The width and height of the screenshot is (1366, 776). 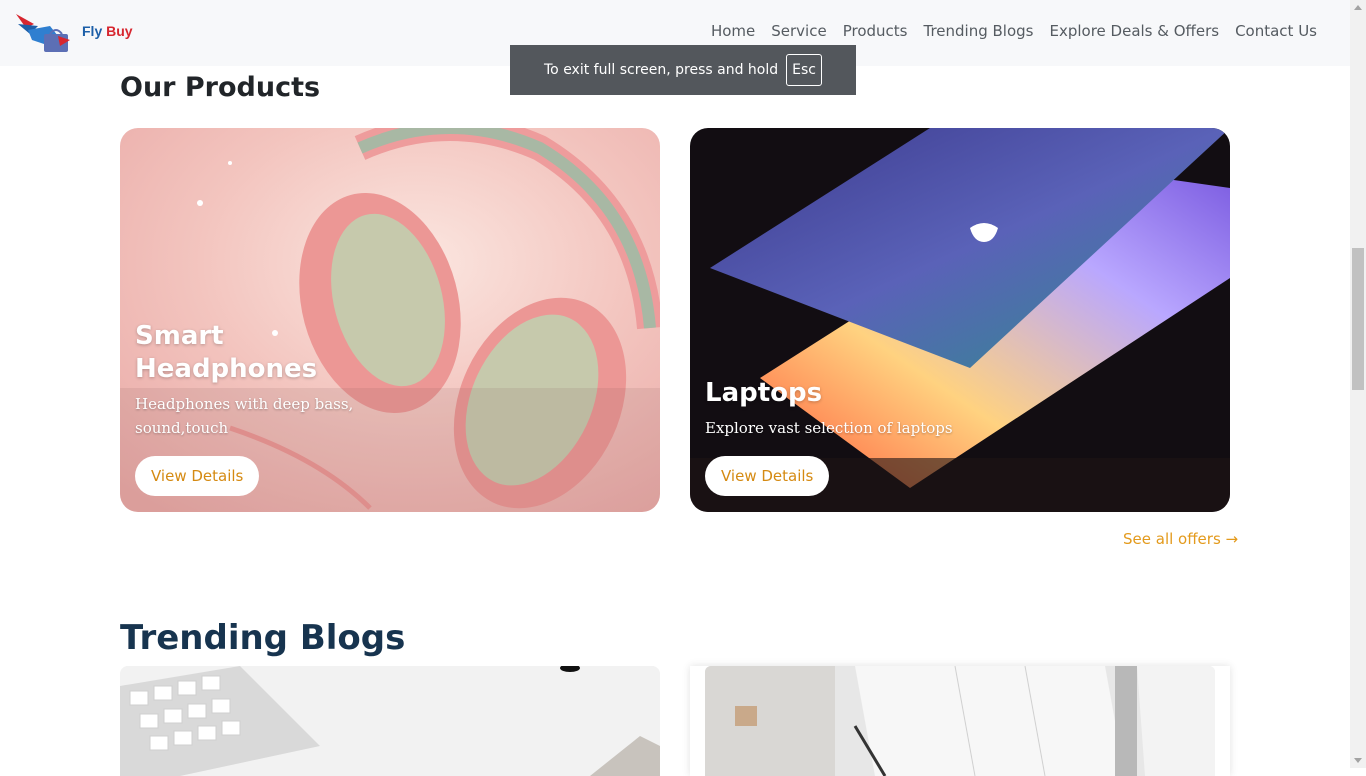 What do you see at coordinates (220, 87) in the screenshot?
I see `products-section-title: Our Products` at bounding box center [220, 87].